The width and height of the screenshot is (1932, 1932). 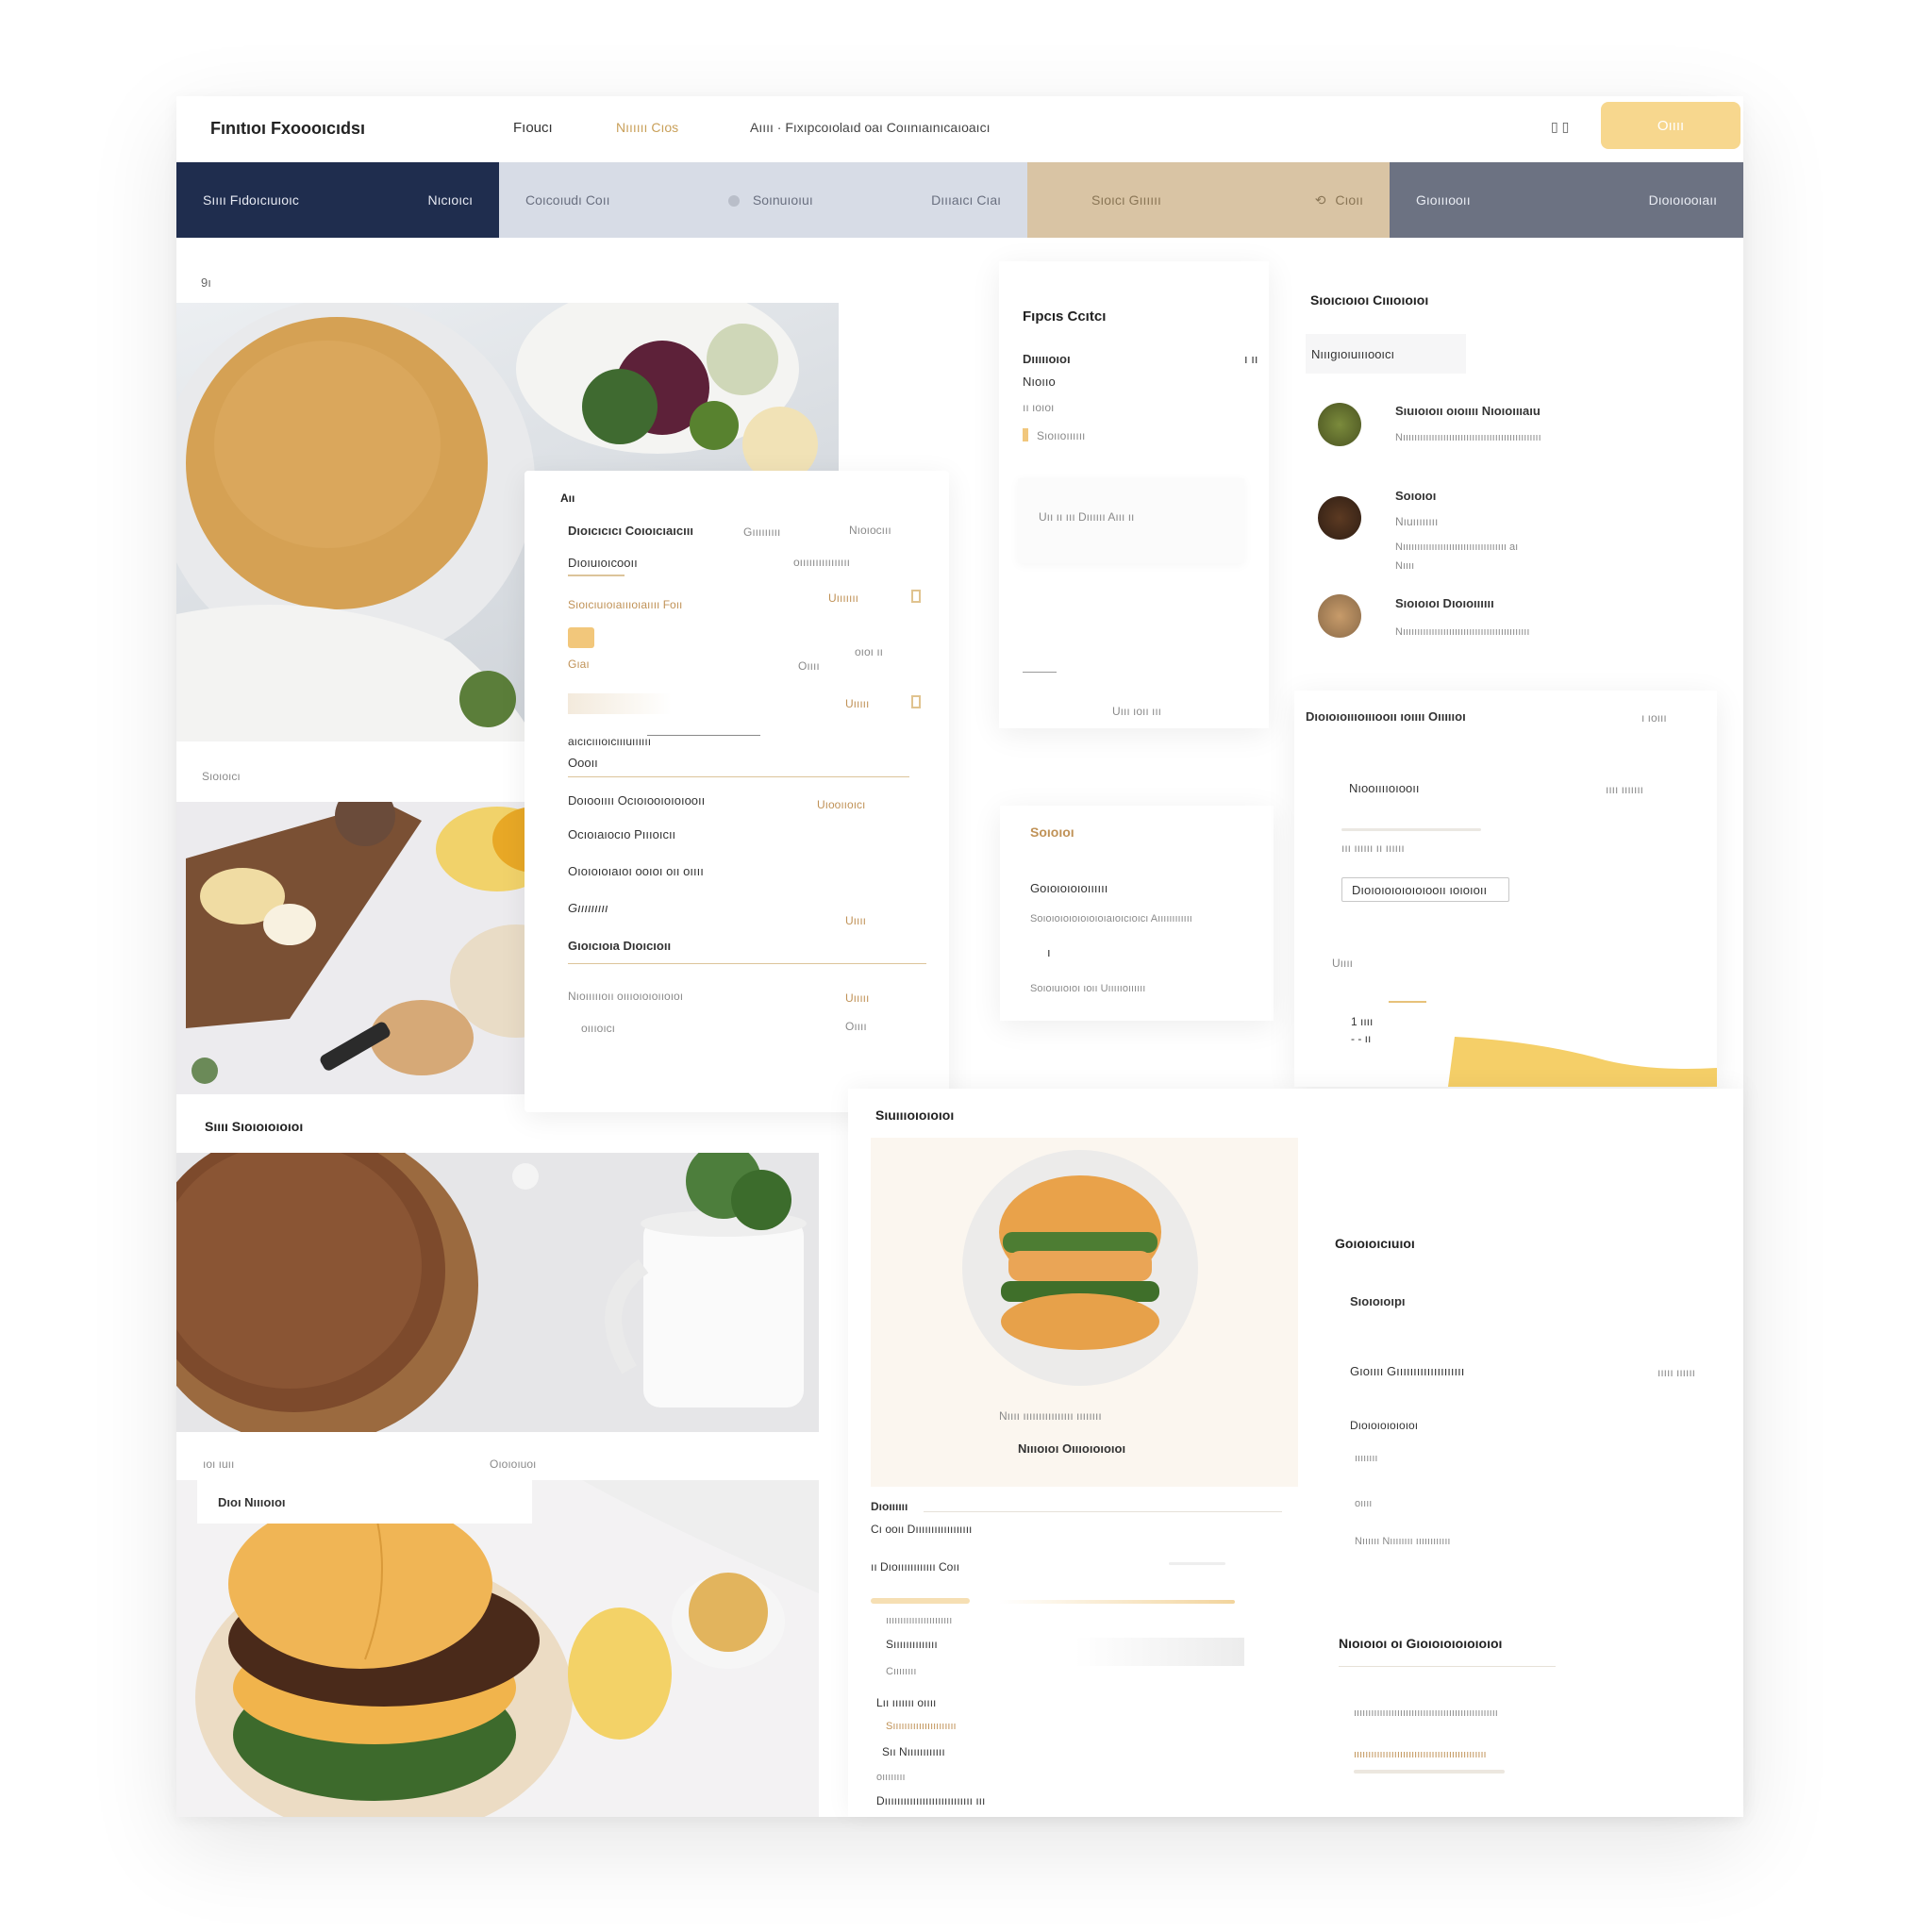 I want to click on secondary-line: Goıoıoıoıoıııııı, so click(x=1069, y=888).